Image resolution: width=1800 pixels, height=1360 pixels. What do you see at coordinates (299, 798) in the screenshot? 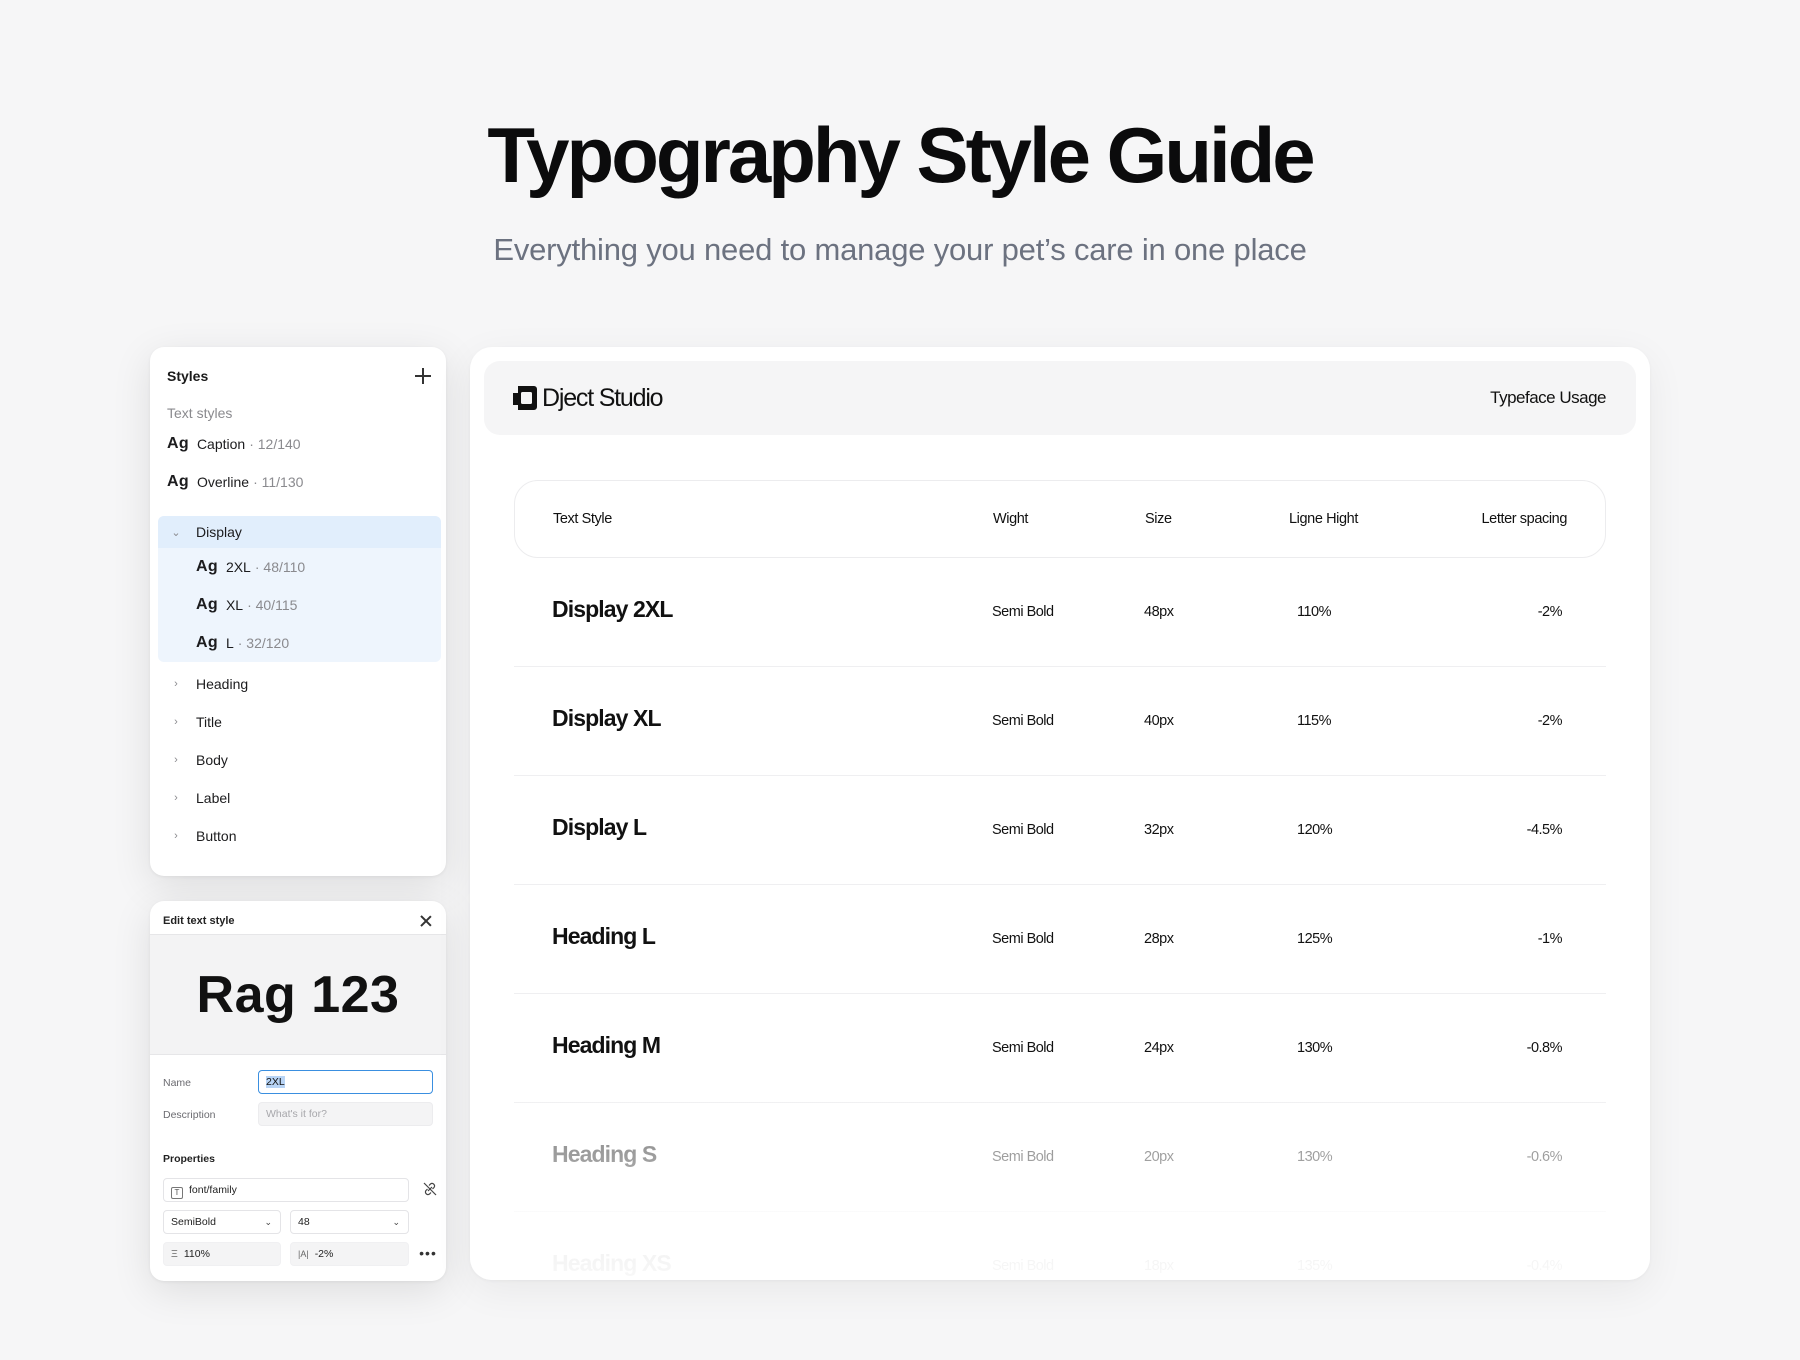
I see `style-group-label: › Label` at bounding box center [299, 798].